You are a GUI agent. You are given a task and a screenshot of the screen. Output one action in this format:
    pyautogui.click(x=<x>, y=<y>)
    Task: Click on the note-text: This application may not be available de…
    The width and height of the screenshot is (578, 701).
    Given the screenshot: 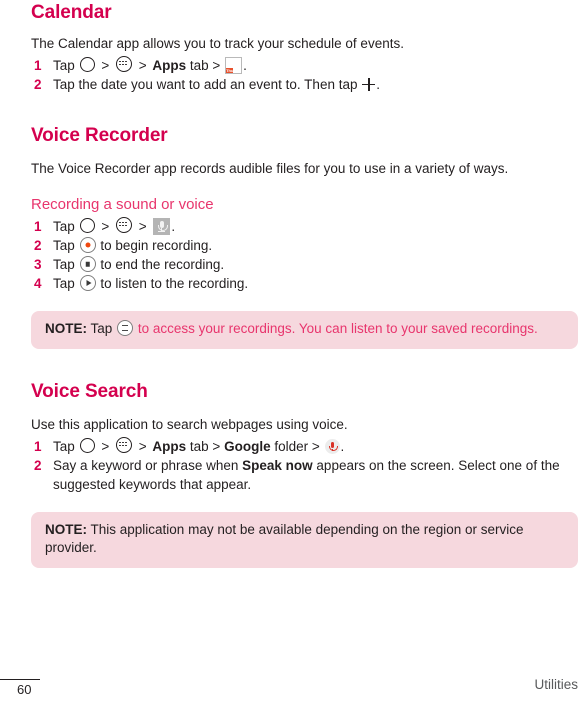 What is the action you would take?
    pyautogui.click(x=284, y=538)
    